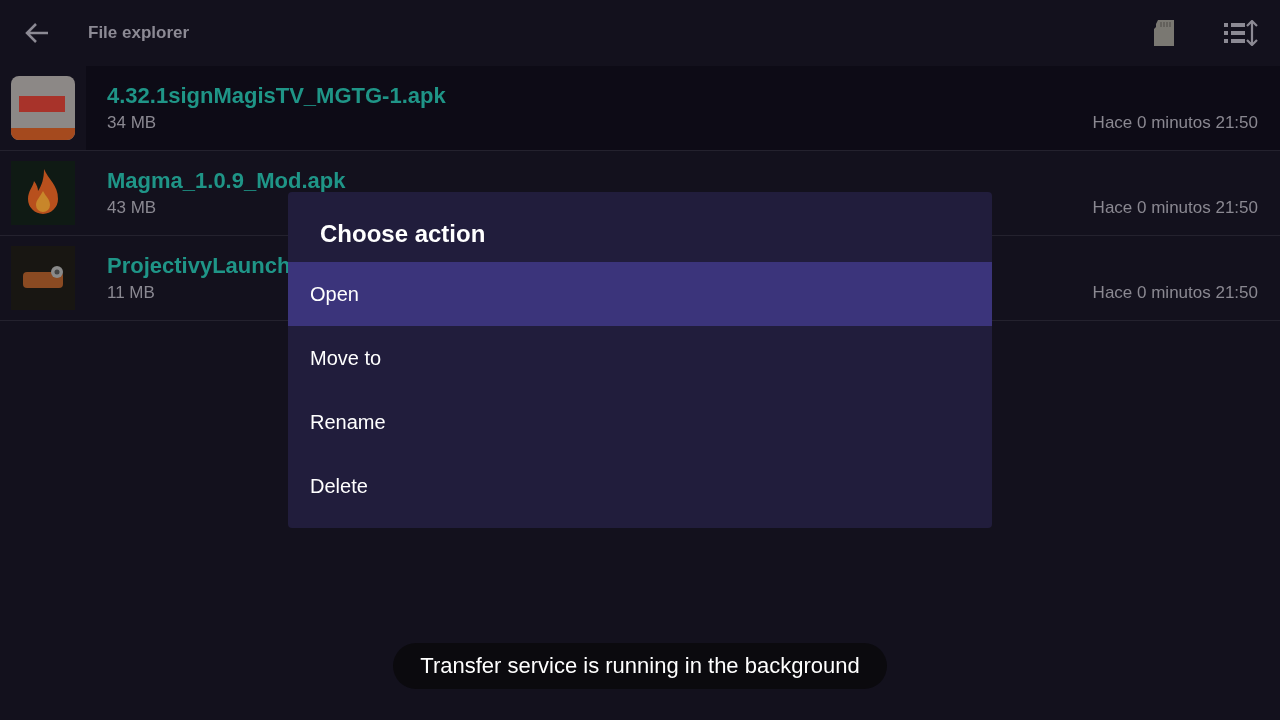 The height and width of the screenshot is (720, 1280). I want to click on file-name: ProjectivyLaunch, so click(199, 266).